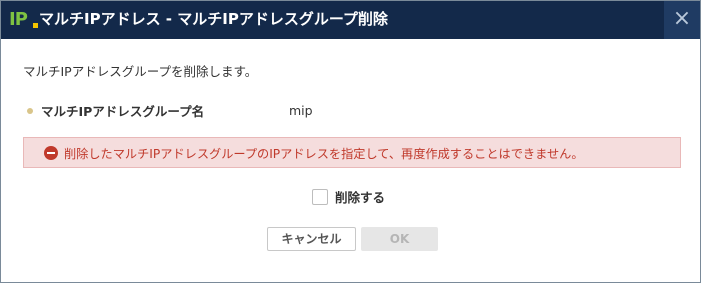 This screenshot has width=701, height=283. What do you see at coordinates (301, 110) in the screenshot?
I see `group-name-value: mip` at bounding box center [301, 110].